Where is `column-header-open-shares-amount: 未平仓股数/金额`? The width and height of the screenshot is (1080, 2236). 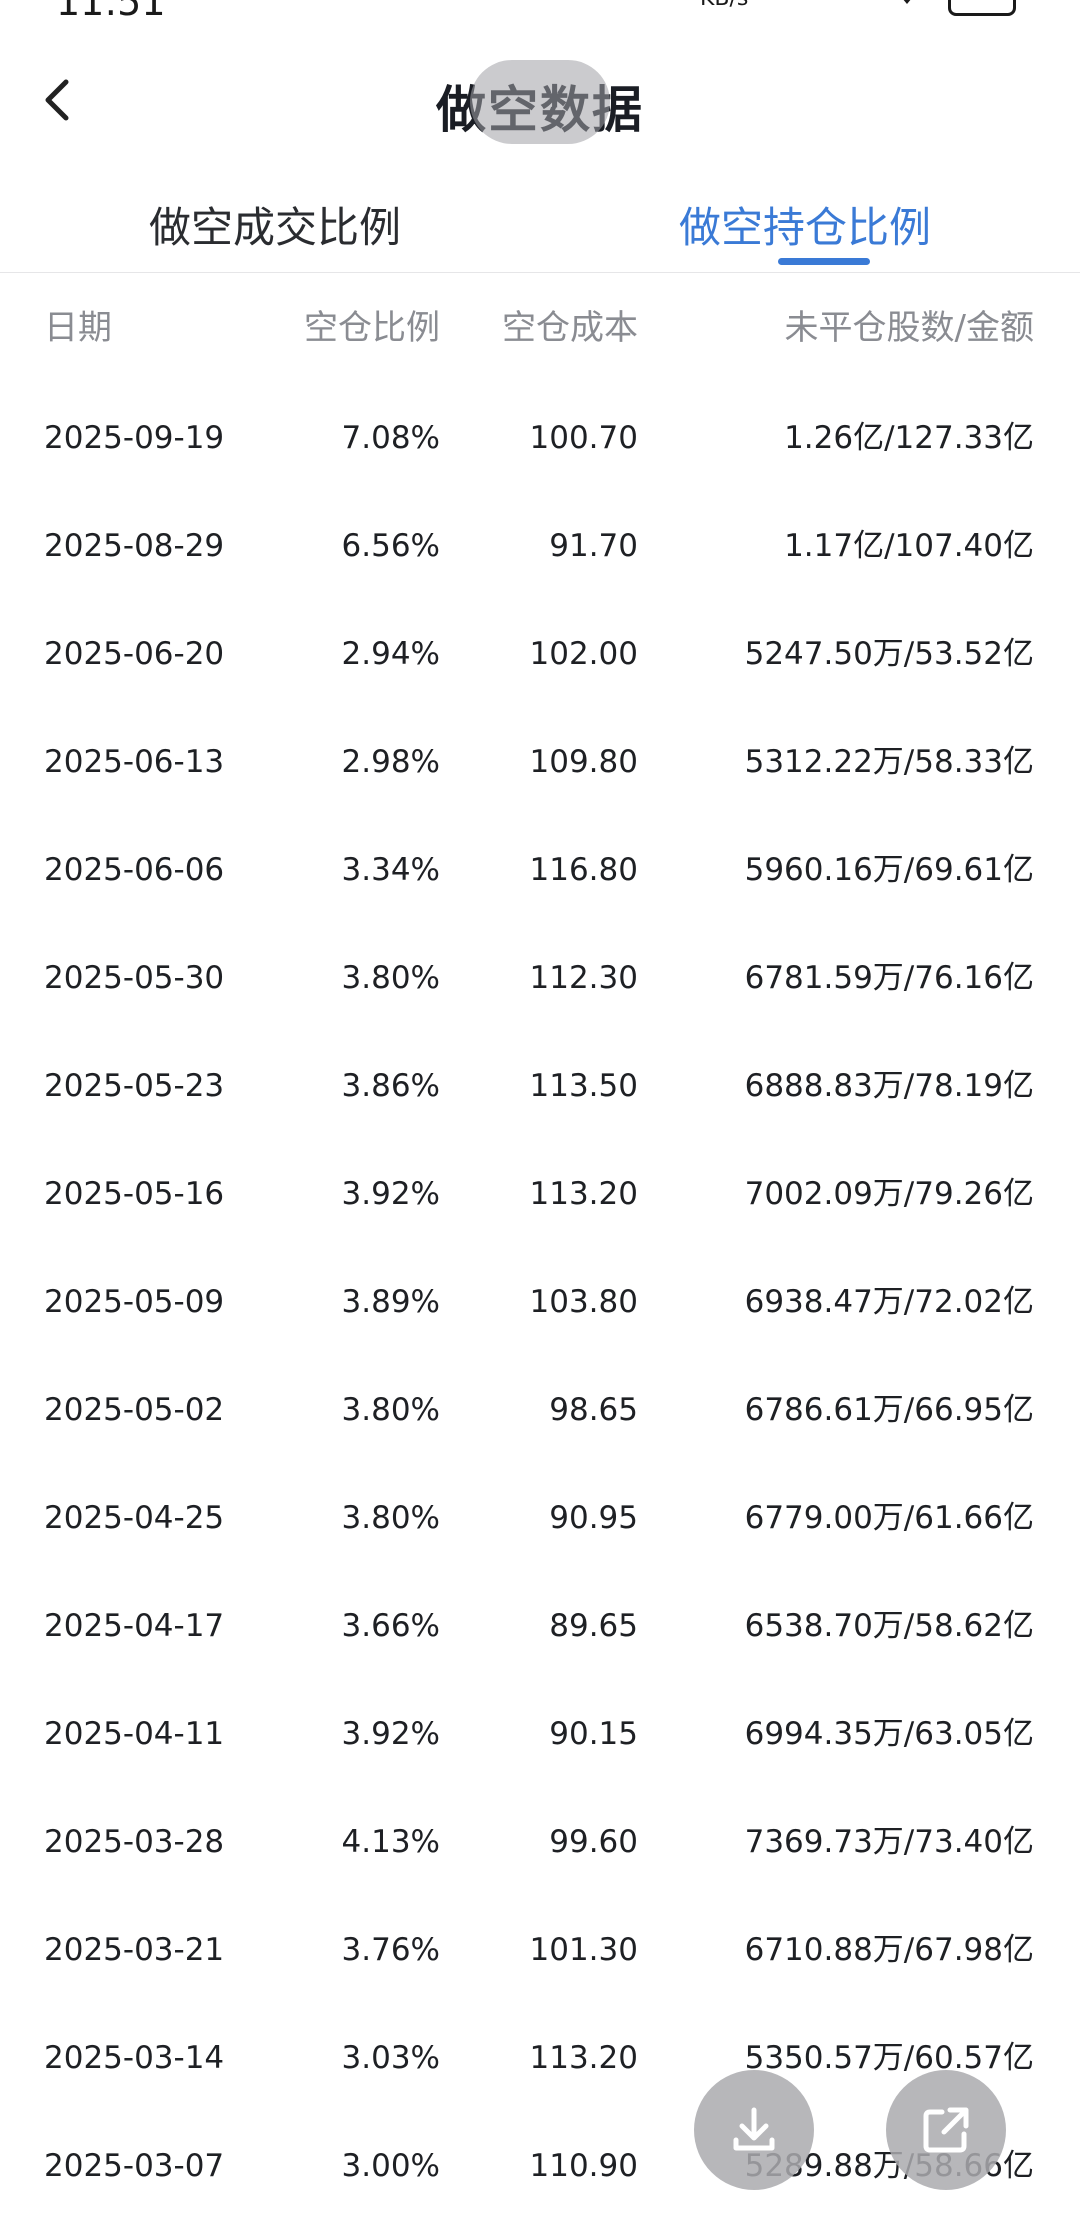 column-header-open-shares-amount: 未平仓股数/金额 is located at coordinates (909, 324).